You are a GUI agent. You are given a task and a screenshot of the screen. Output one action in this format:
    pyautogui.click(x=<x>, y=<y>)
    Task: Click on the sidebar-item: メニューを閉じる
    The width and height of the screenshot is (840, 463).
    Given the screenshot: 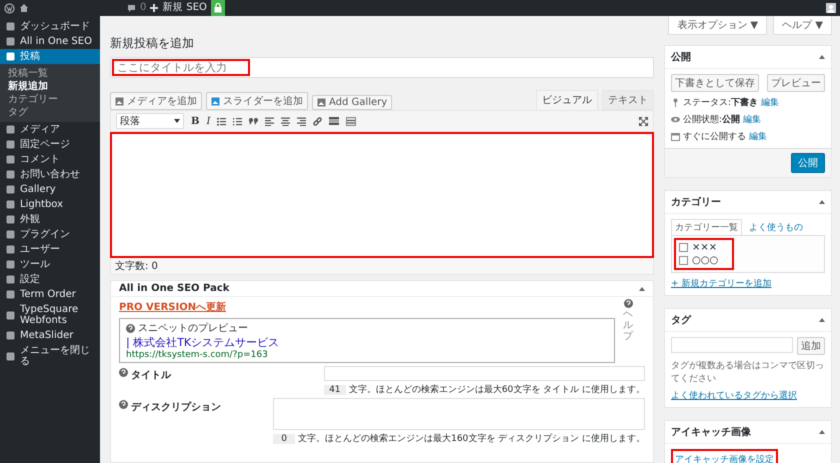 What is the action you would take?
    pyautogui.click(x=50, y=356)
    